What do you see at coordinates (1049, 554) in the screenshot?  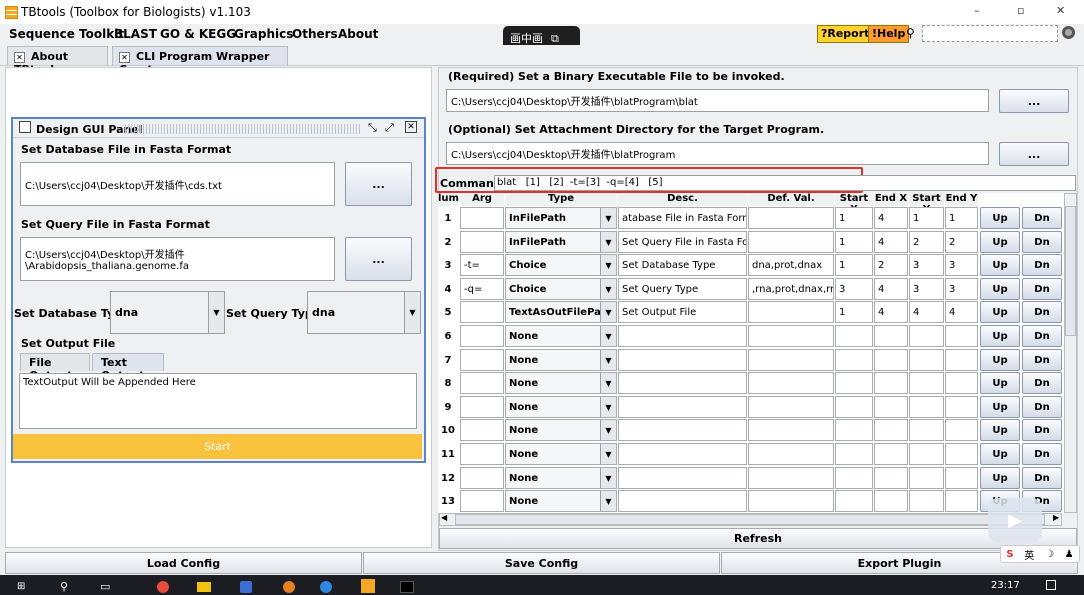 I see `moon-icon: ☽` at bounding box center [1049, 554].